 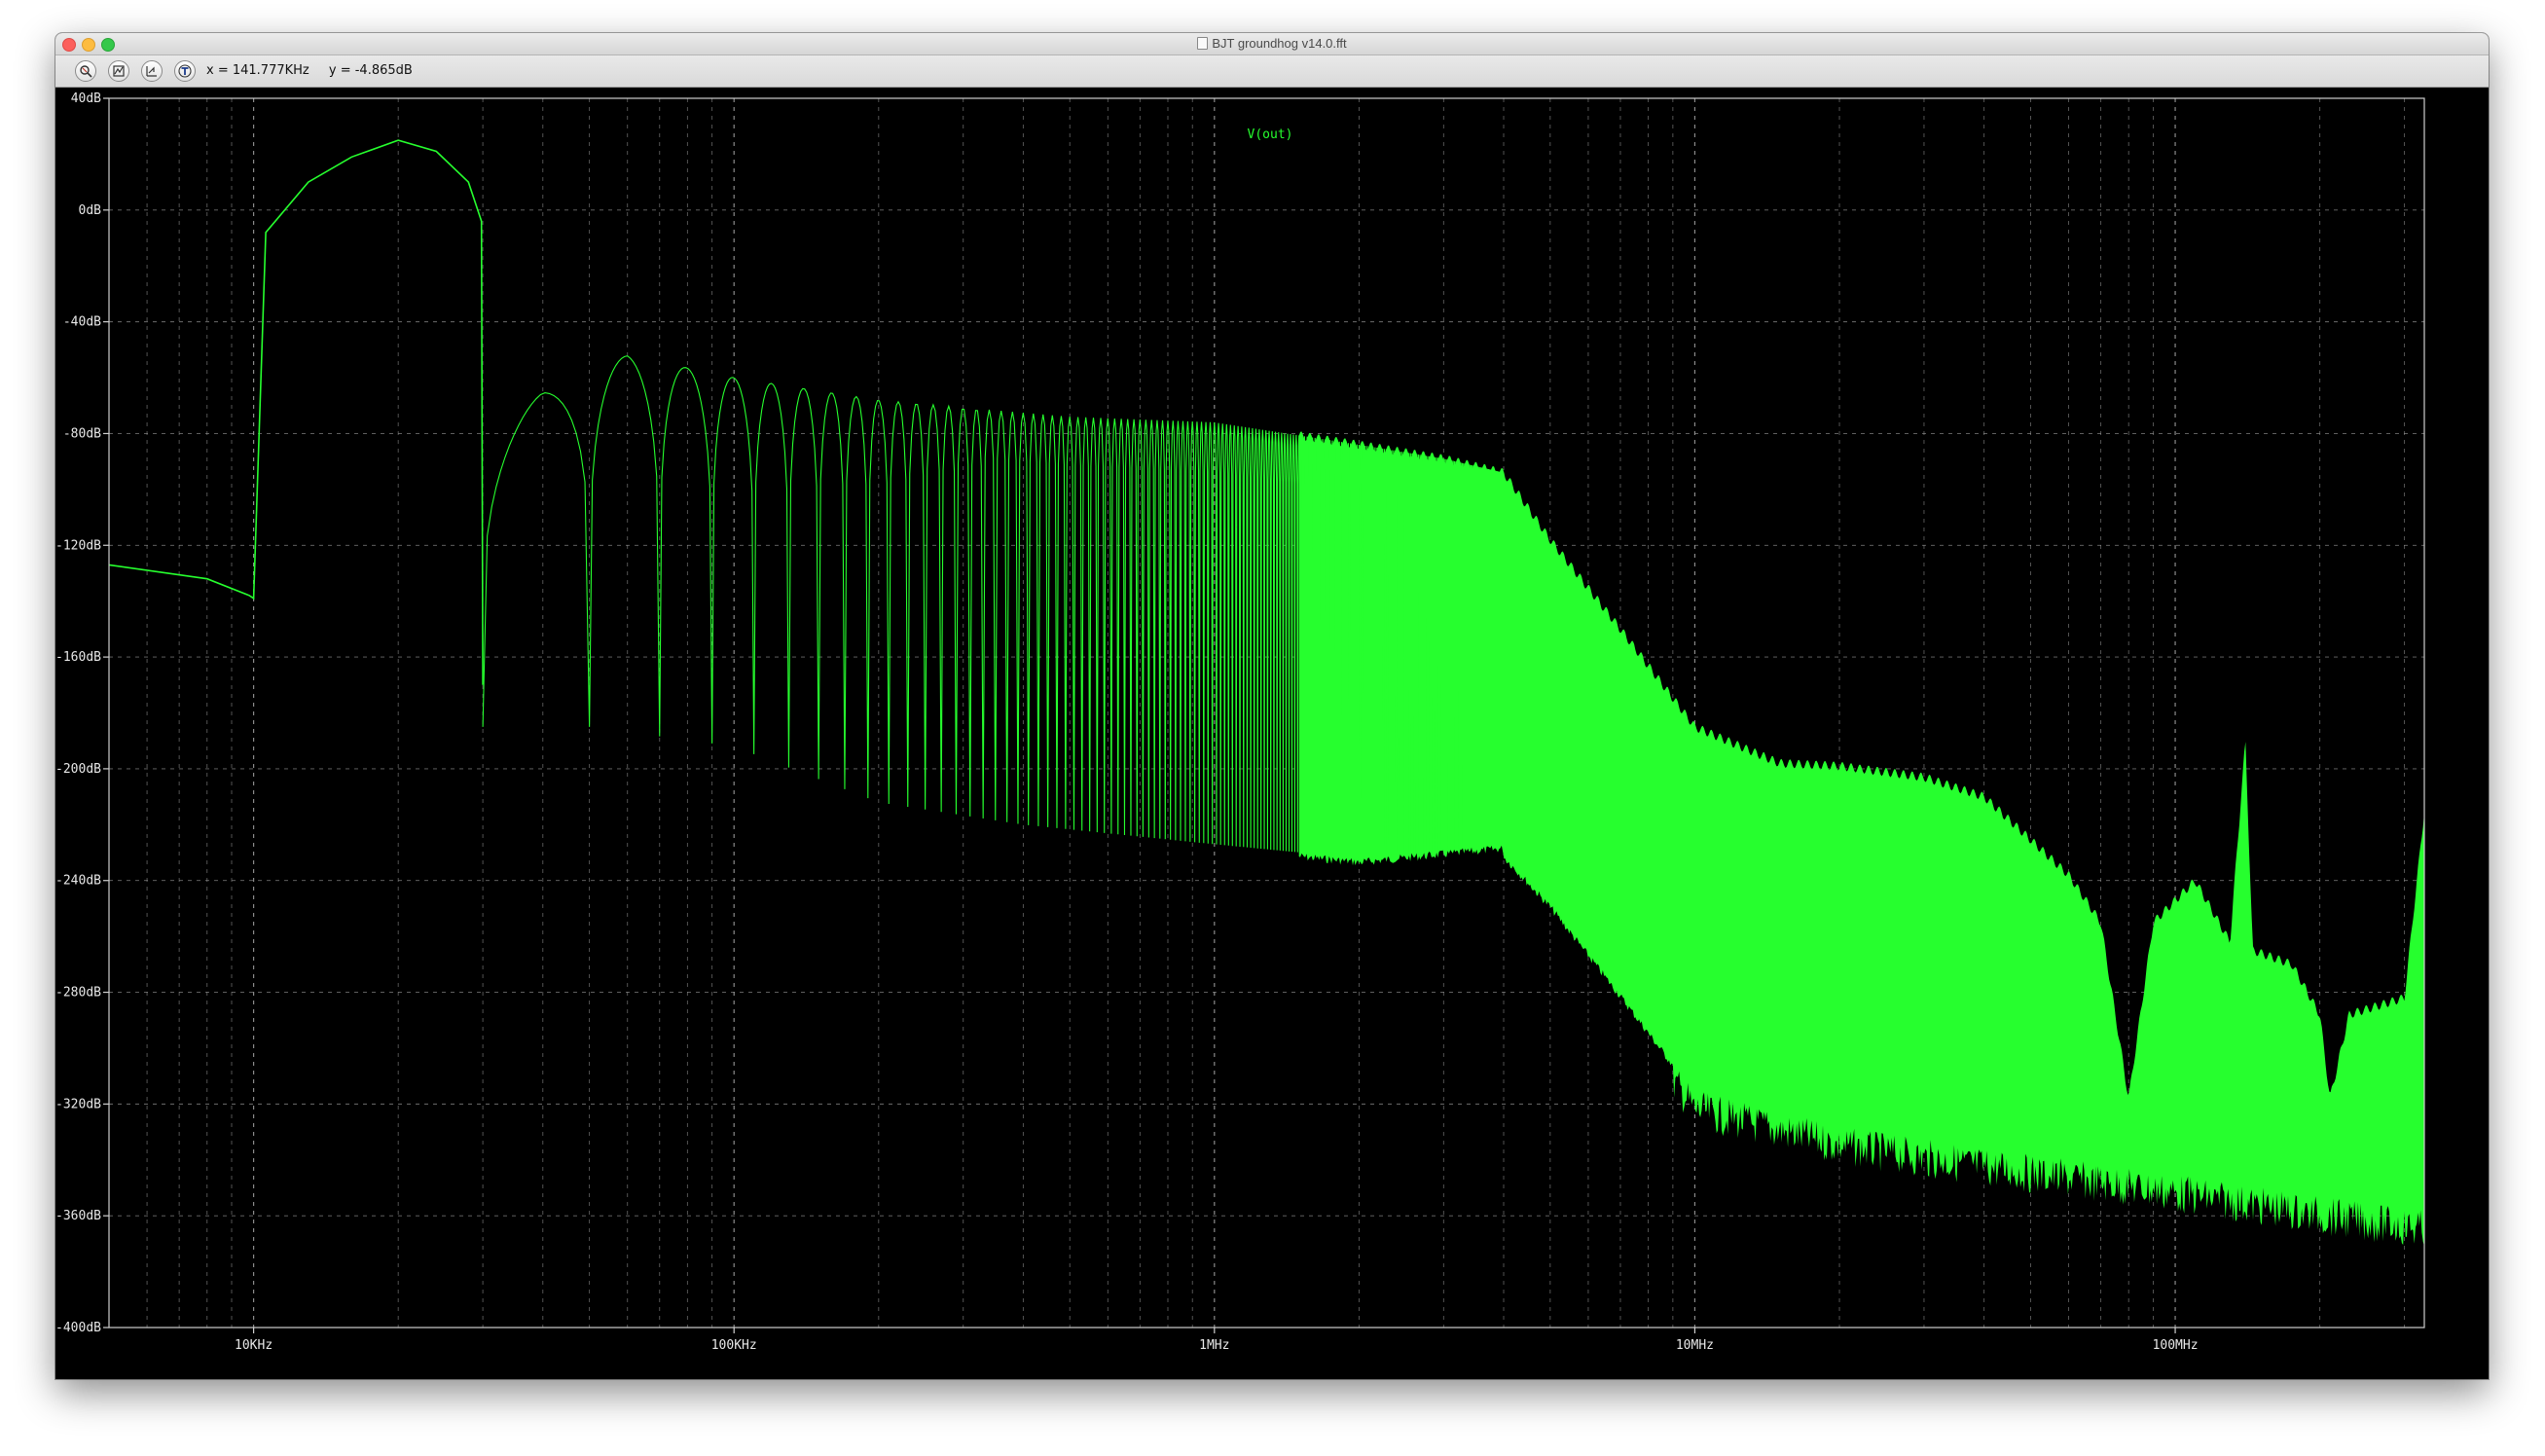 I want to click on y-tick-label: -320dB, so click(x=78, y=1104).